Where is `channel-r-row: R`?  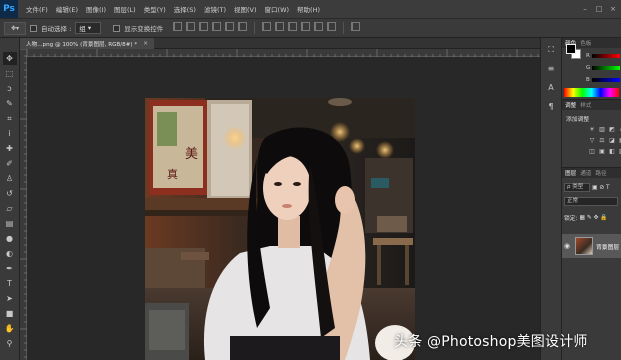
channel-r-row: R is located at coordinates (603, 56).